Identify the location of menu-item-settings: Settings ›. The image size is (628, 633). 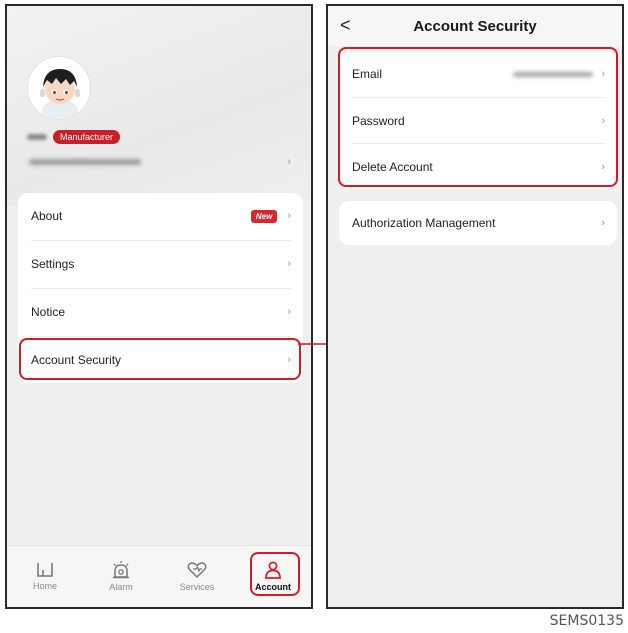
(160, 264).